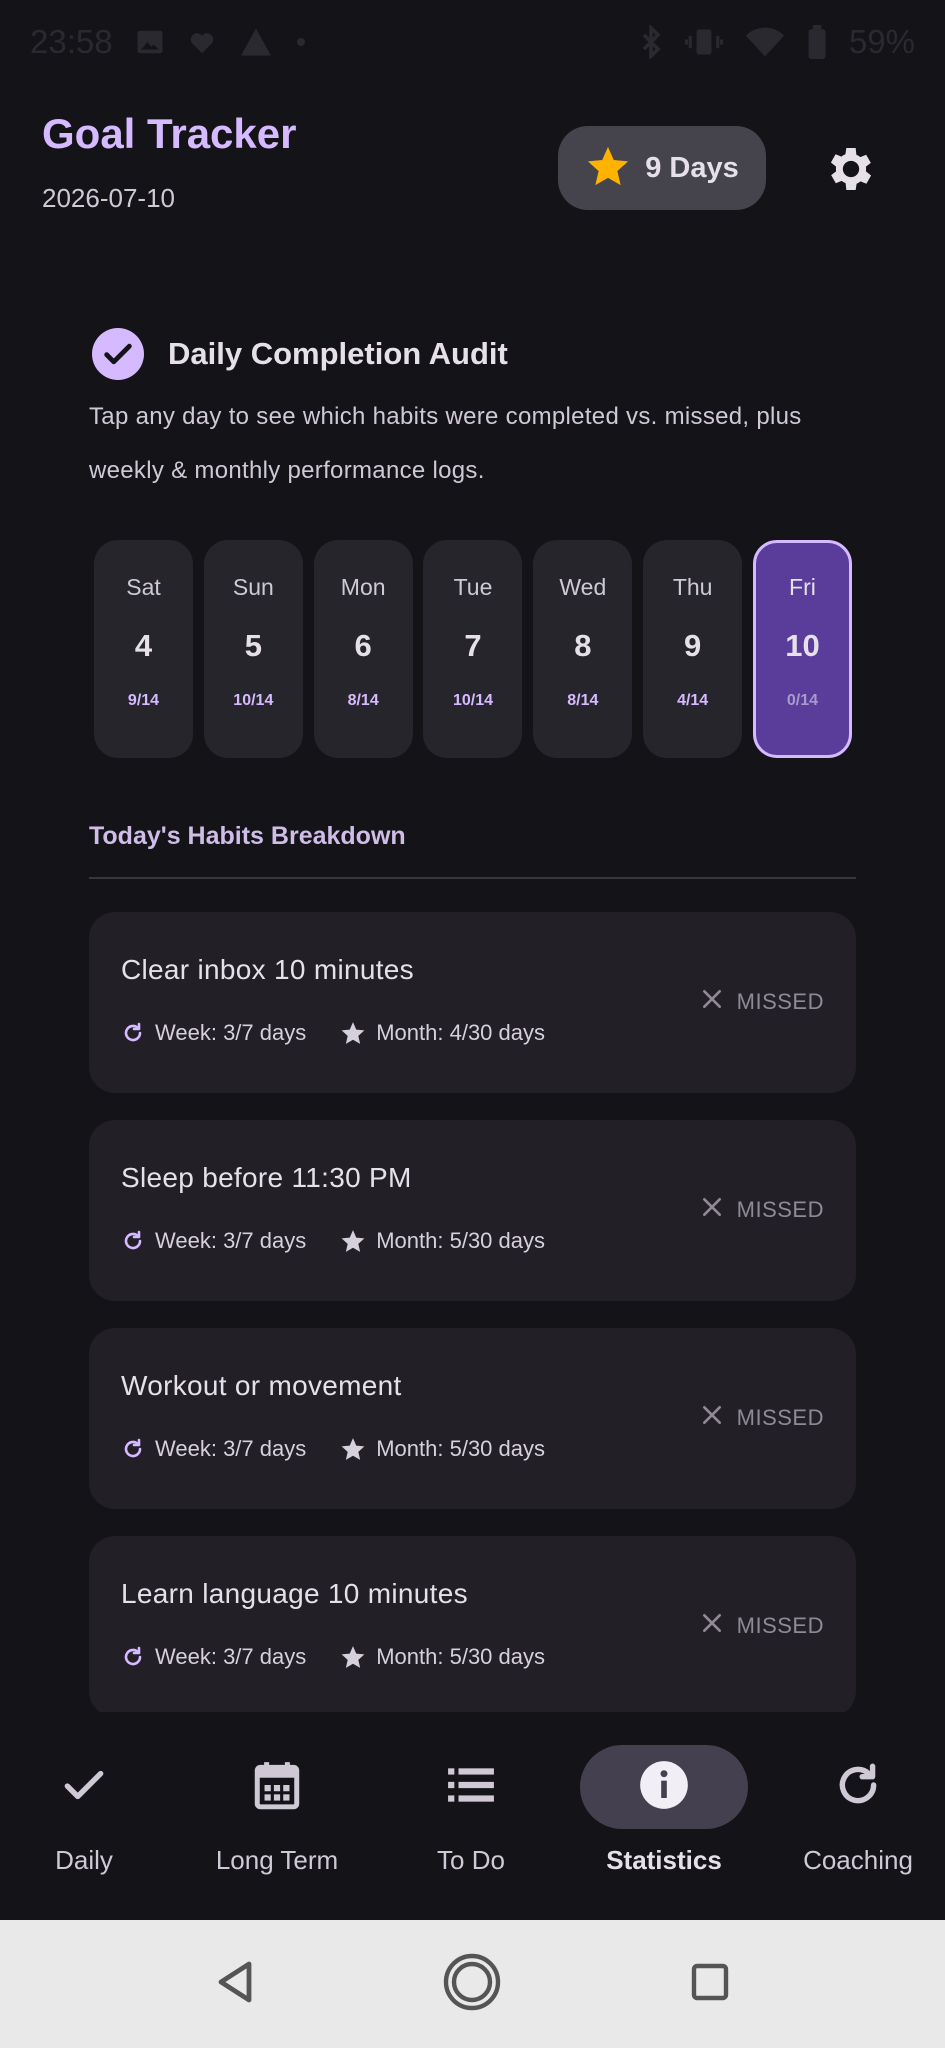 The height and width of the screenshot is (2048, 945). I want to click on day-number: 8, so click(583, 645).